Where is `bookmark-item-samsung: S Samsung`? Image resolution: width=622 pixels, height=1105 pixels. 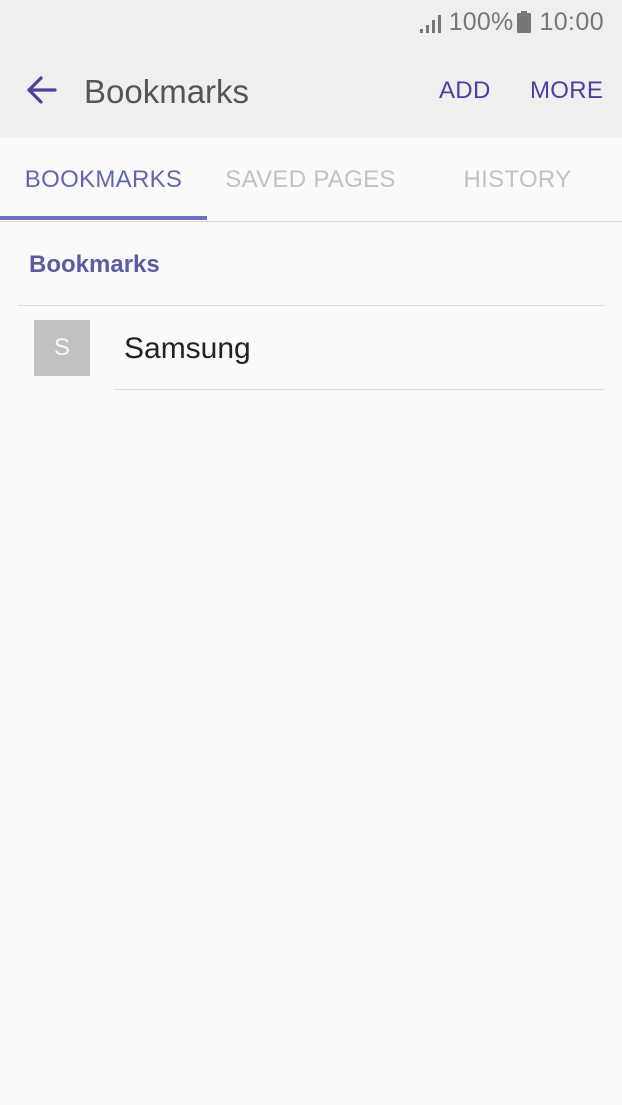
bookmark-item-samsung: S Samsung is located at coordinates (311, 348).